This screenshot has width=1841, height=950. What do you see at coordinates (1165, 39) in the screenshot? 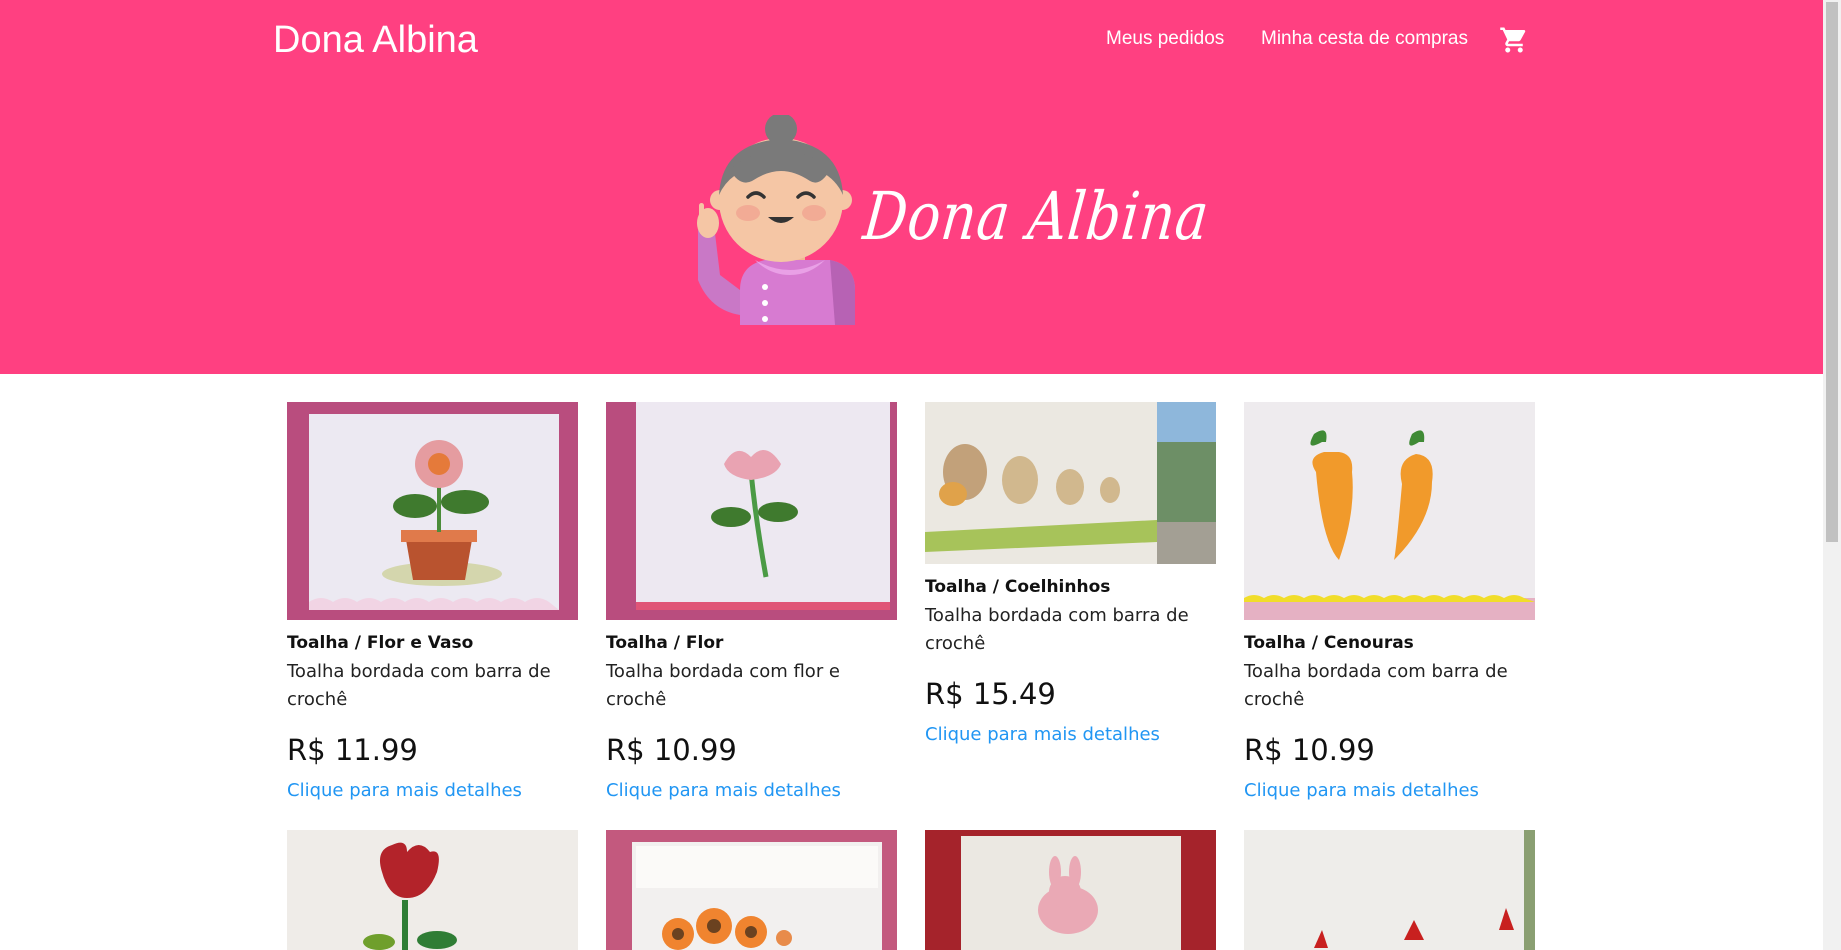
I see `nav-meus-pedidos: Meus pedidos` at bounding box center [1165, 39].